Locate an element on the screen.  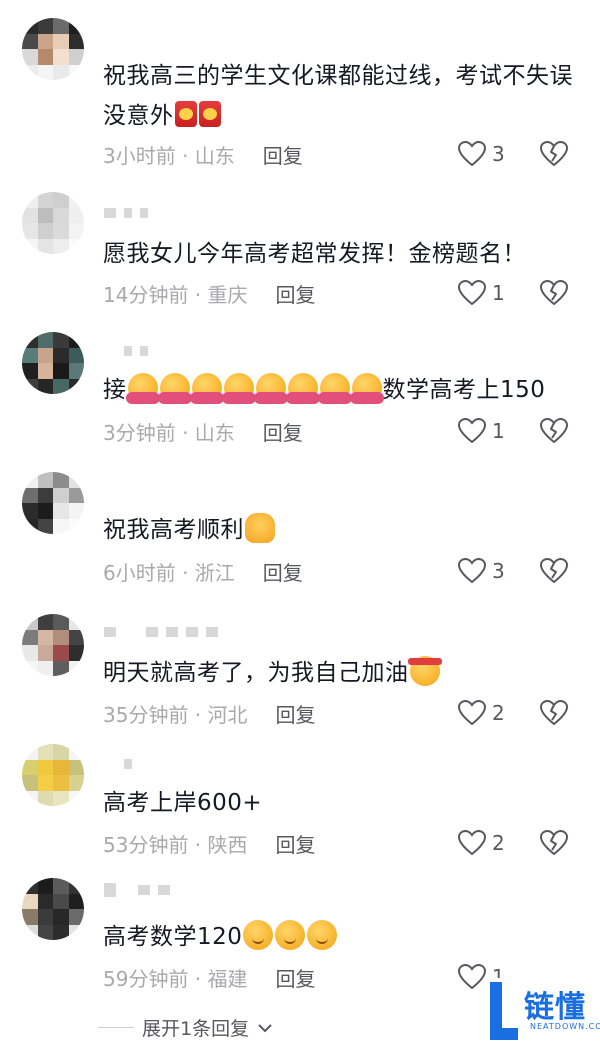
watermark: 链懂 NEATDOWN.COM is located at coordinates (544, 1012).